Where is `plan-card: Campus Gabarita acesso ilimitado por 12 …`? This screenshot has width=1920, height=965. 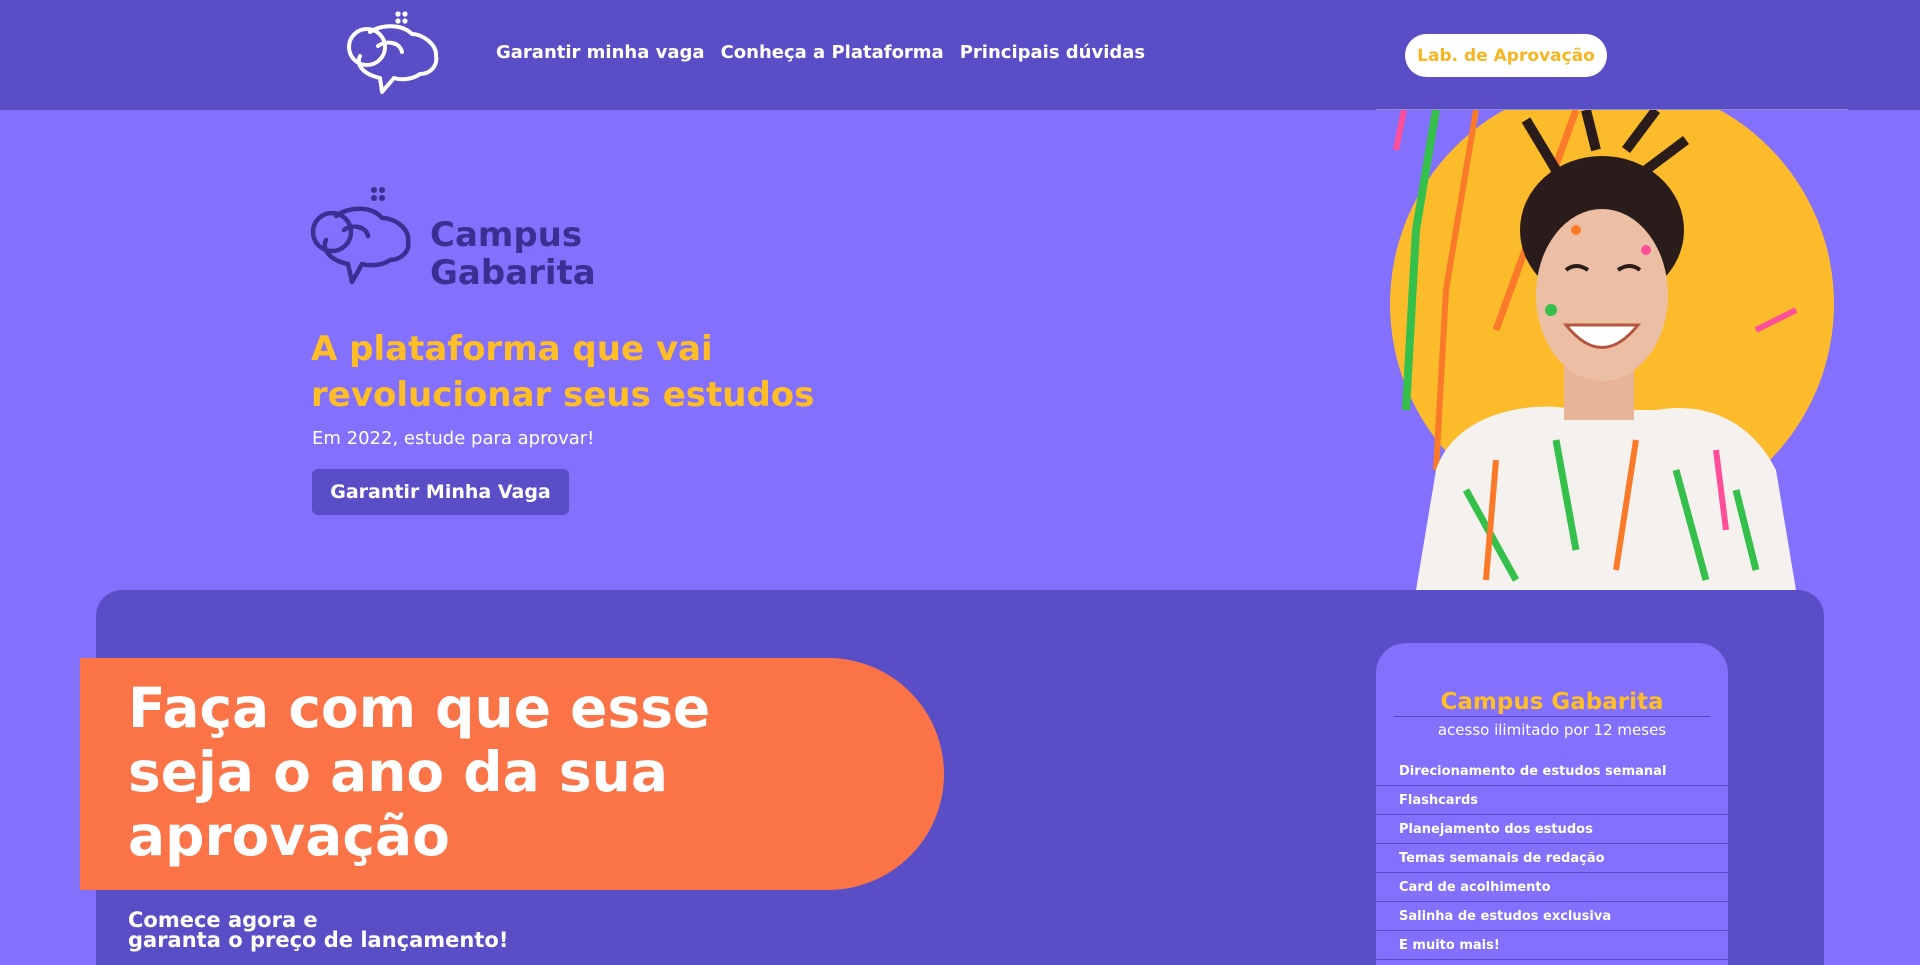 plan-card: Campus Gabarita acesso ilimitado por 12 … is located at coordinates (1552, 804).